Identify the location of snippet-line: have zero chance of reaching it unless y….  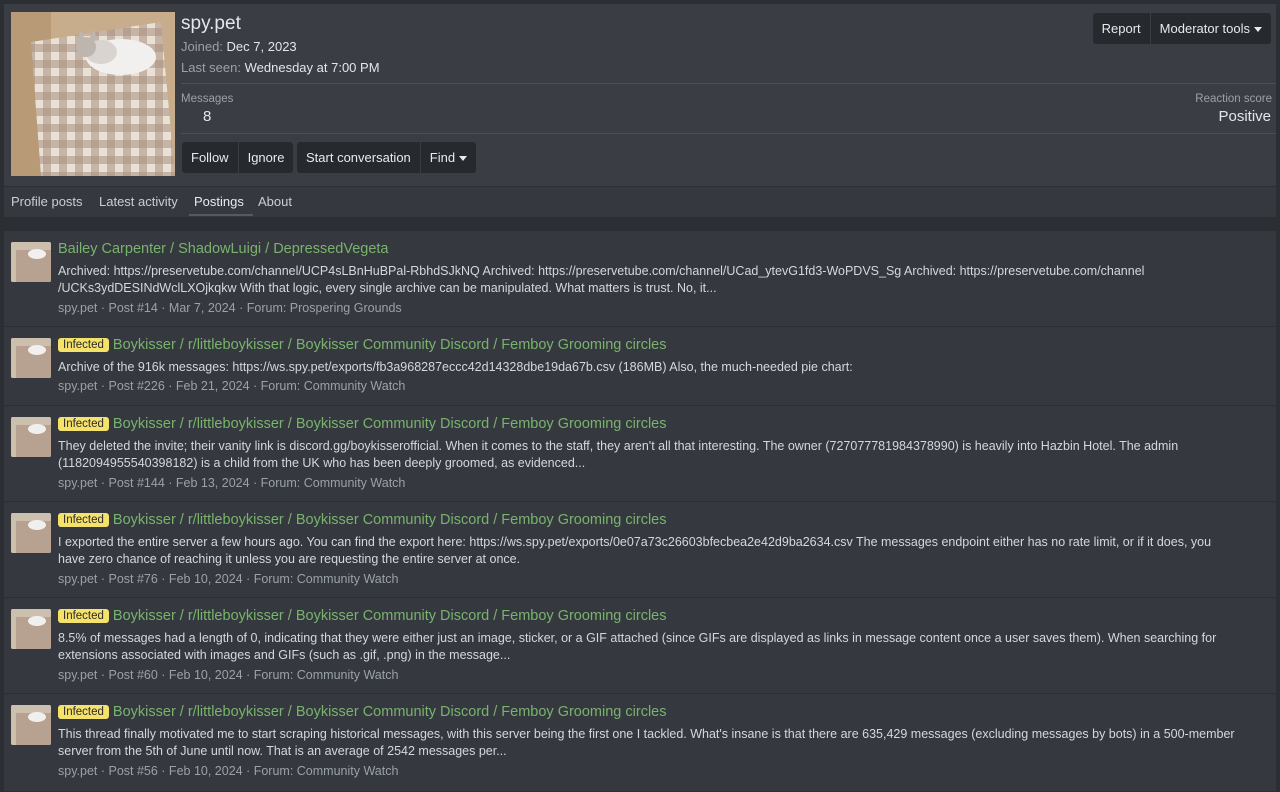
(289, 559).